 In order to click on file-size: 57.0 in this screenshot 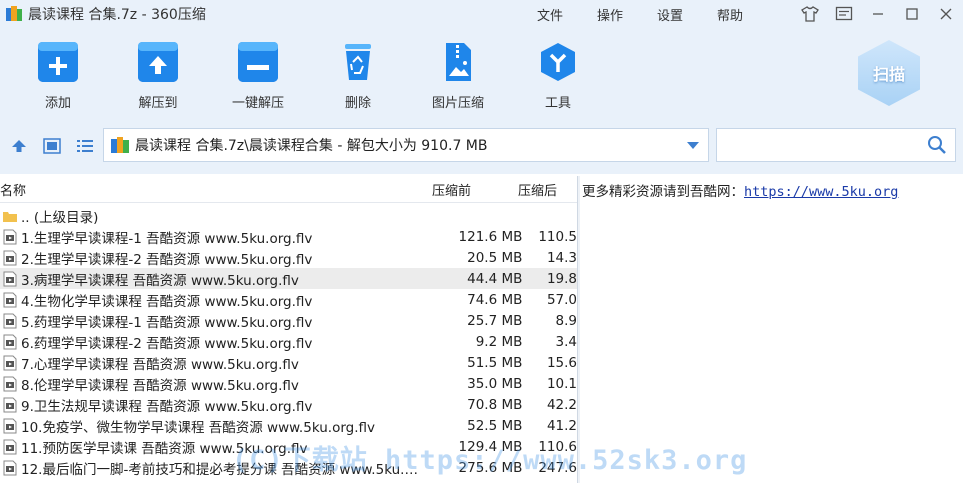, I will do `click(561, 299)`.